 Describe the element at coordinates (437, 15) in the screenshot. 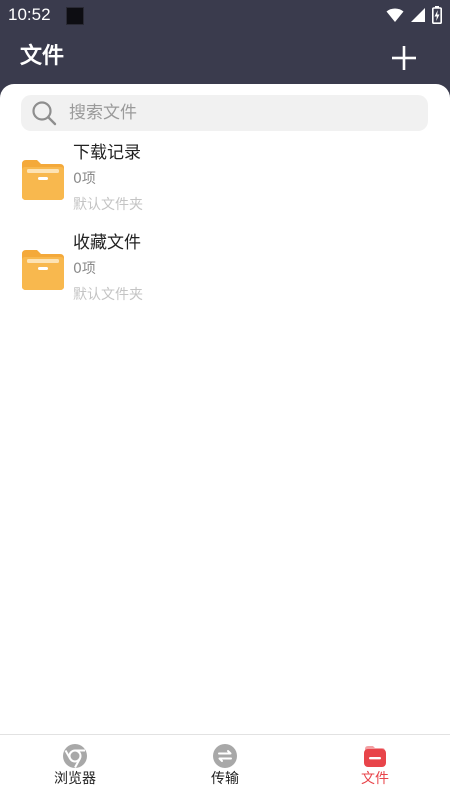

I see `battery-icon` at that location.